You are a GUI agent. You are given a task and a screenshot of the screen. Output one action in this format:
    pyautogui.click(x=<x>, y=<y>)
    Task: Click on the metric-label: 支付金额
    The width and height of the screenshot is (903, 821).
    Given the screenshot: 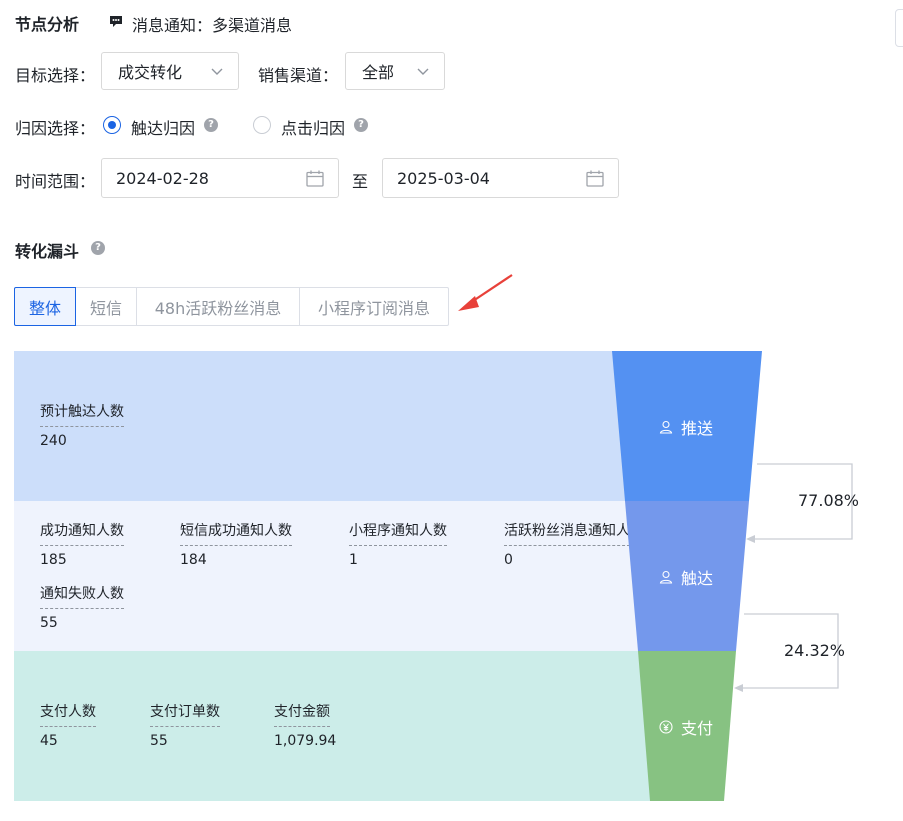 What is the action you would take?
    pyautogui.click(x=302, y=714)
    